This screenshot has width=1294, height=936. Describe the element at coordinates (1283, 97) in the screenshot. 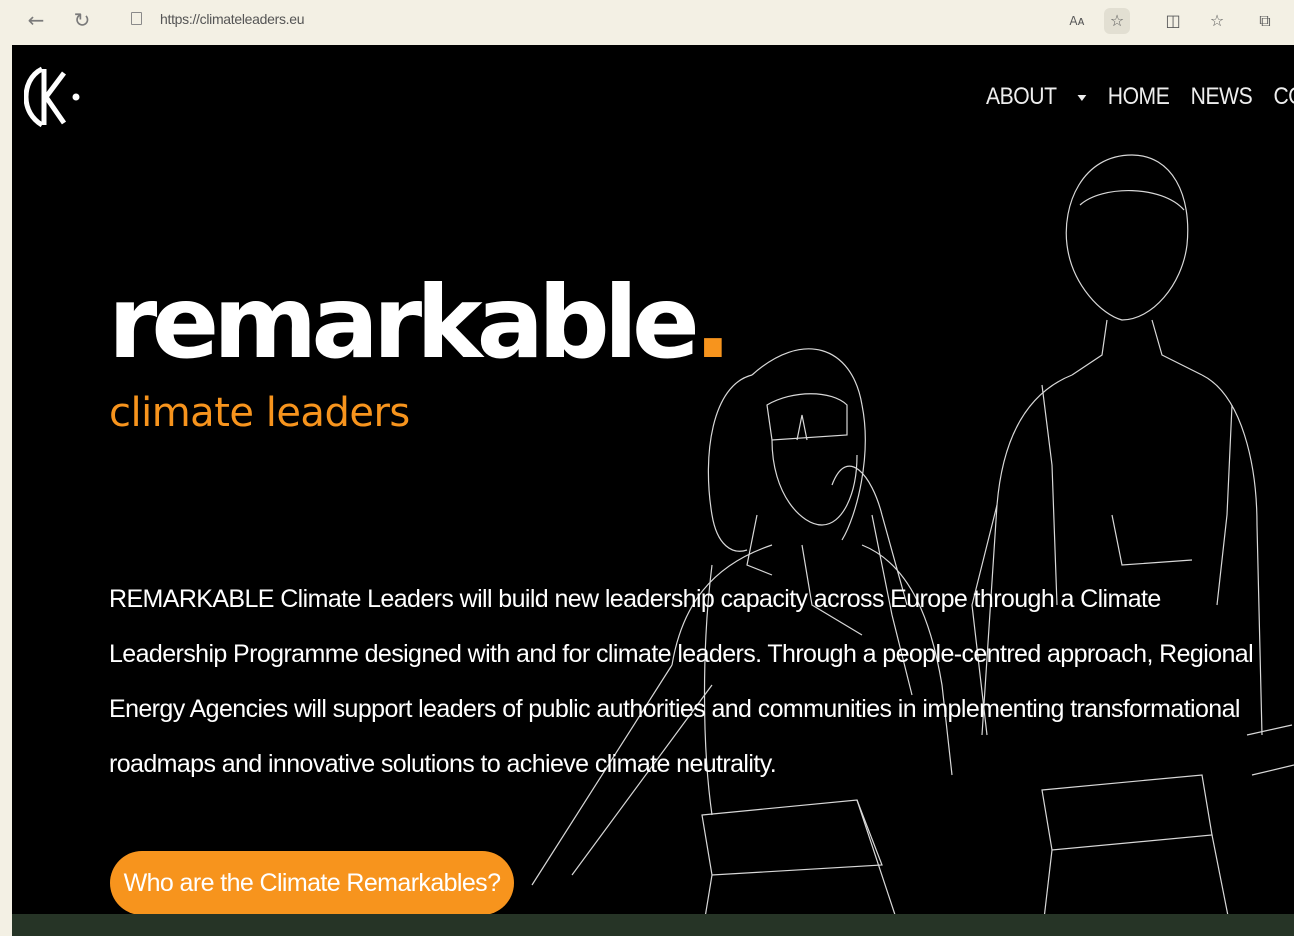

I see `nav-item-contact: CONT` at that location.